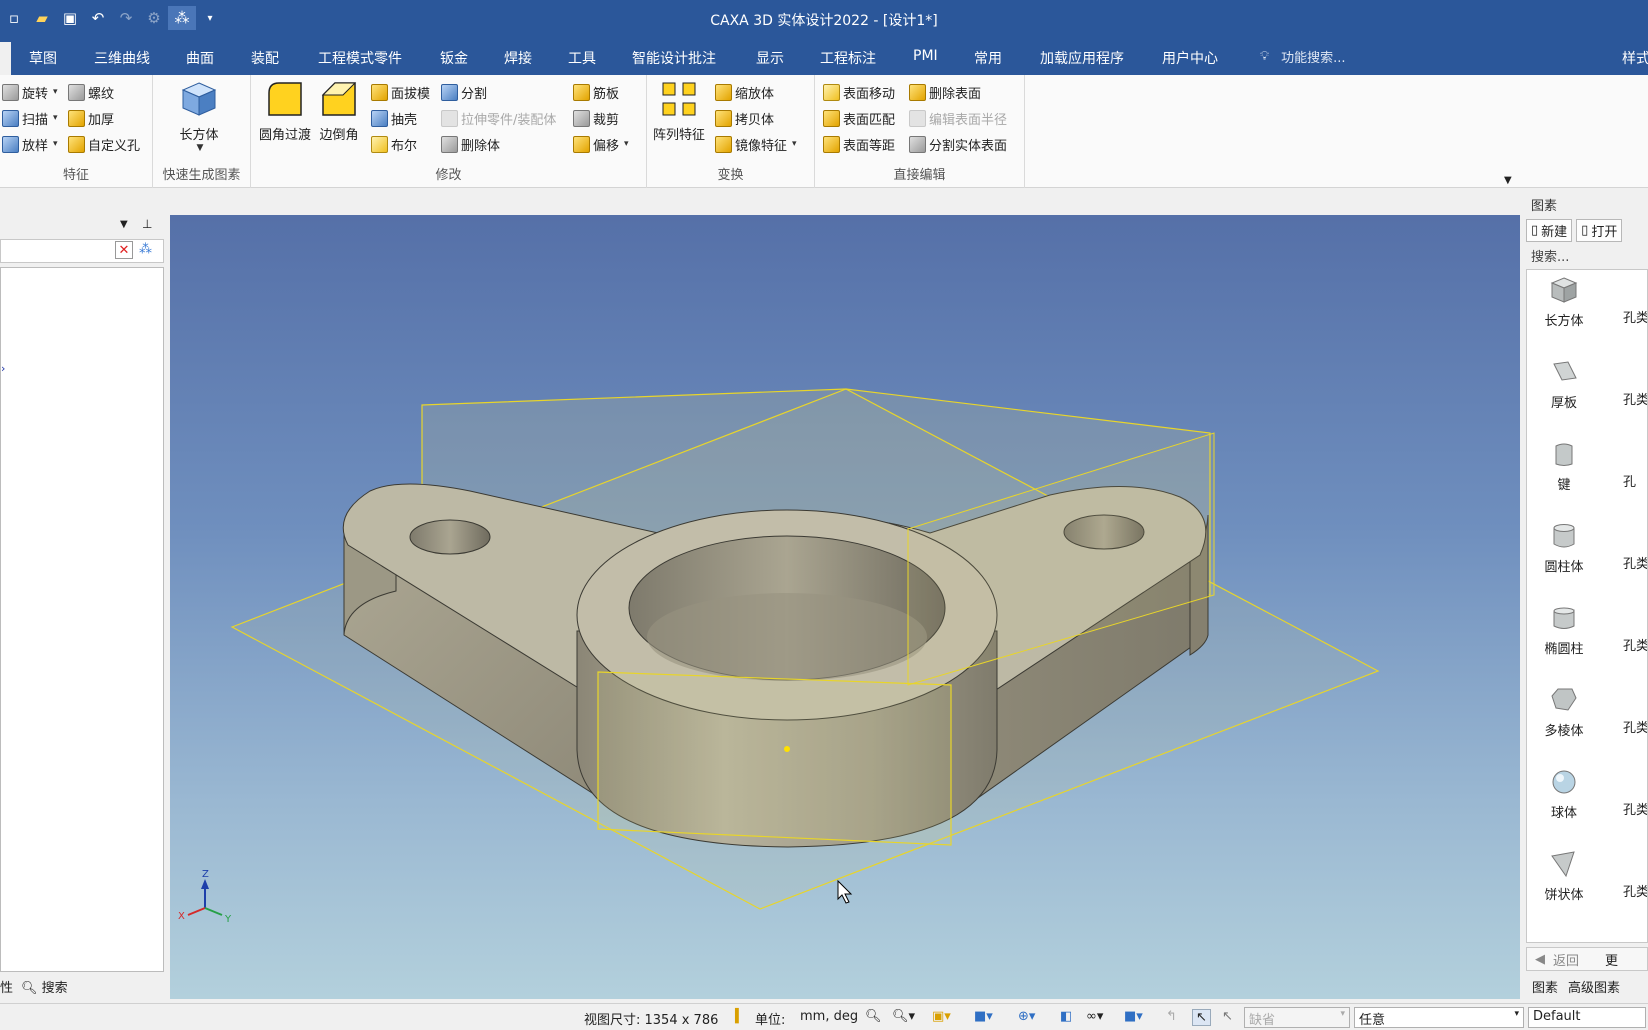 Image resolution: width=1648 pixels, height=1030 pixels. I want to click on offset-face-button: 表面等距, so click(859, 144).